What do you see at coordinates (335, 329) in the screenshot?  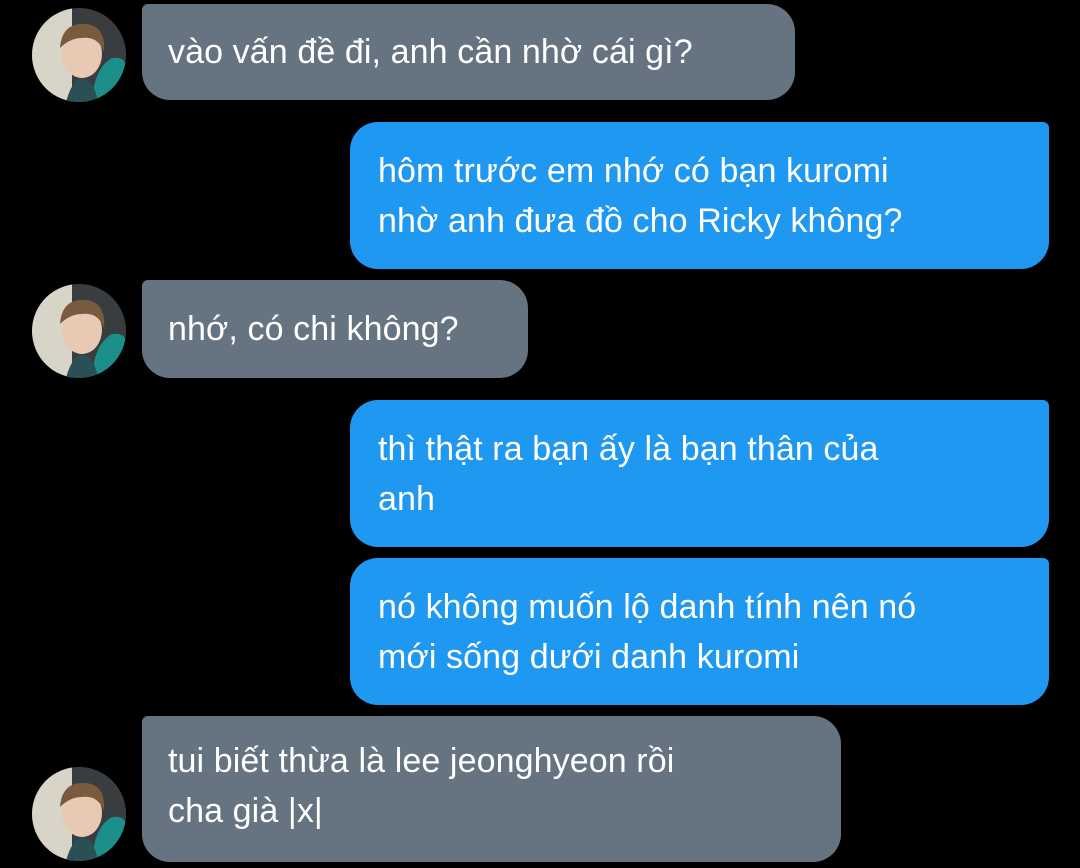 I see `incoming-message: nhớ, có chi không?` at bounding box center [335, 329].